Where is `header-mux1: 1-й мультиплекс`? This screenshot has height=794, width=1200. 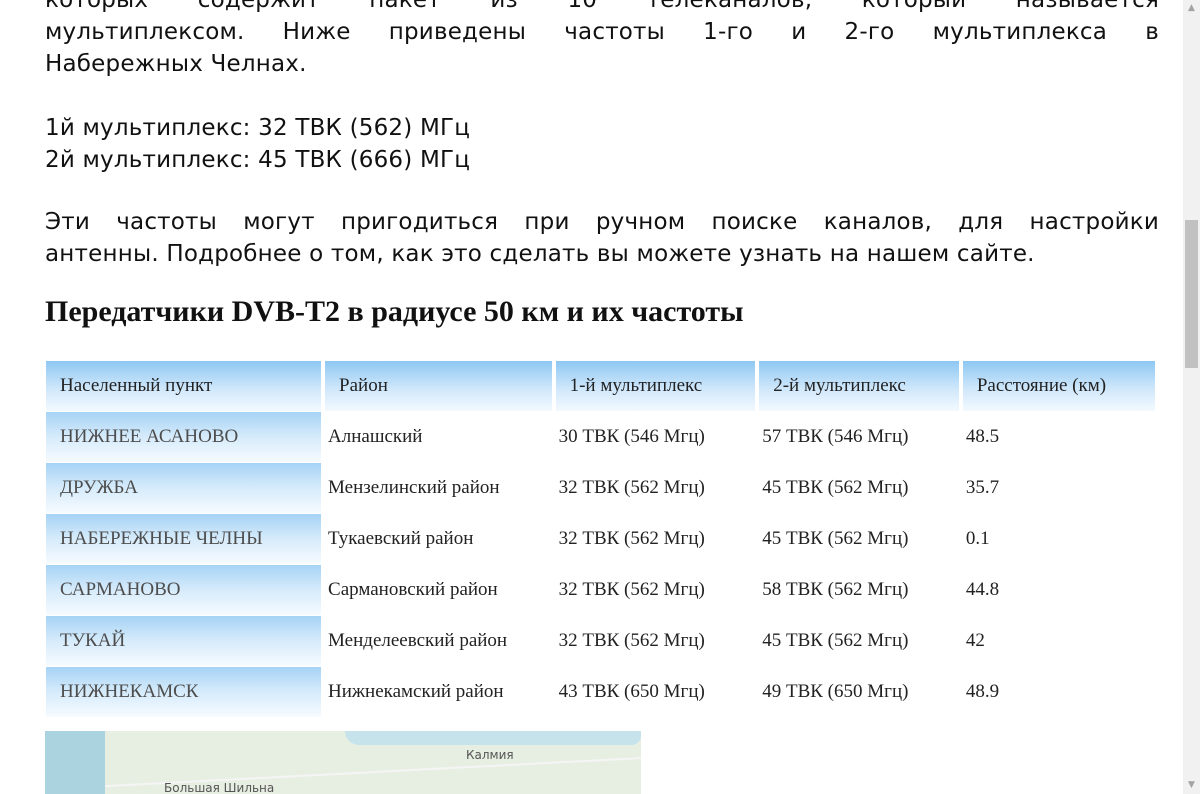 header-mux1: 1-й мультиплекс is located at coordinates (657, 386).